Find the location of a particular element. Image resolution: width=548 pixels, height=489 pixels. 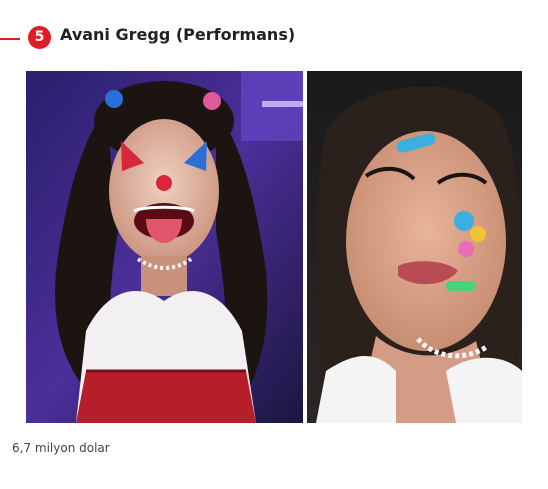

earnings-caption: 6,7 milyon dolar is located at coordinates (61, 448).